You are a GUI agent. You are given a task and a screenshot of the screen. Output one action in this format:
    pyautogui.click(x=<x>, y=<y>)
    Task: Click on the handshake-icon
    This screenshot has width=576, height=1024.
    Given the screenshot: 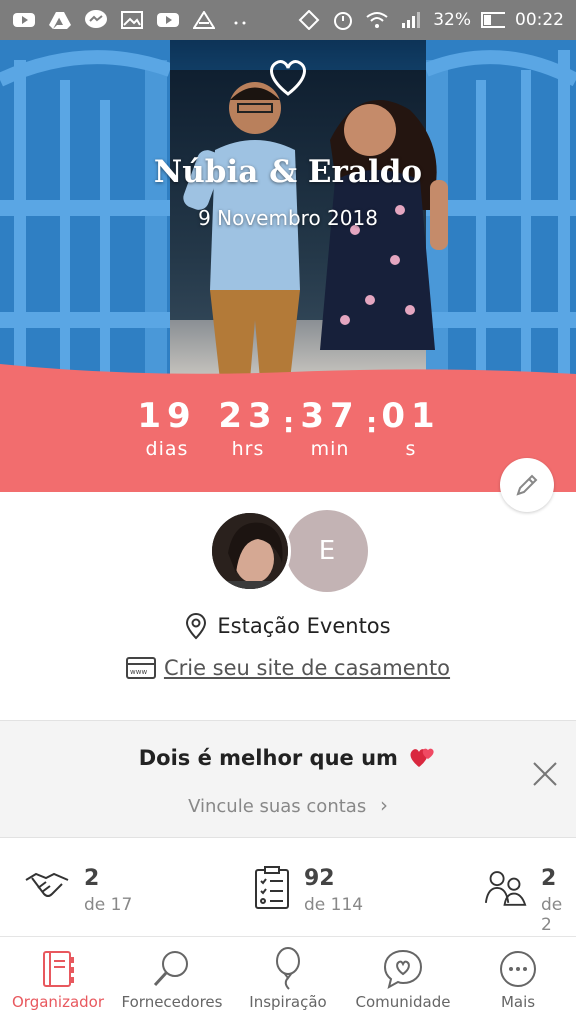 What is the action you would take?
    pyautogui.click(x=47, y=884)
    